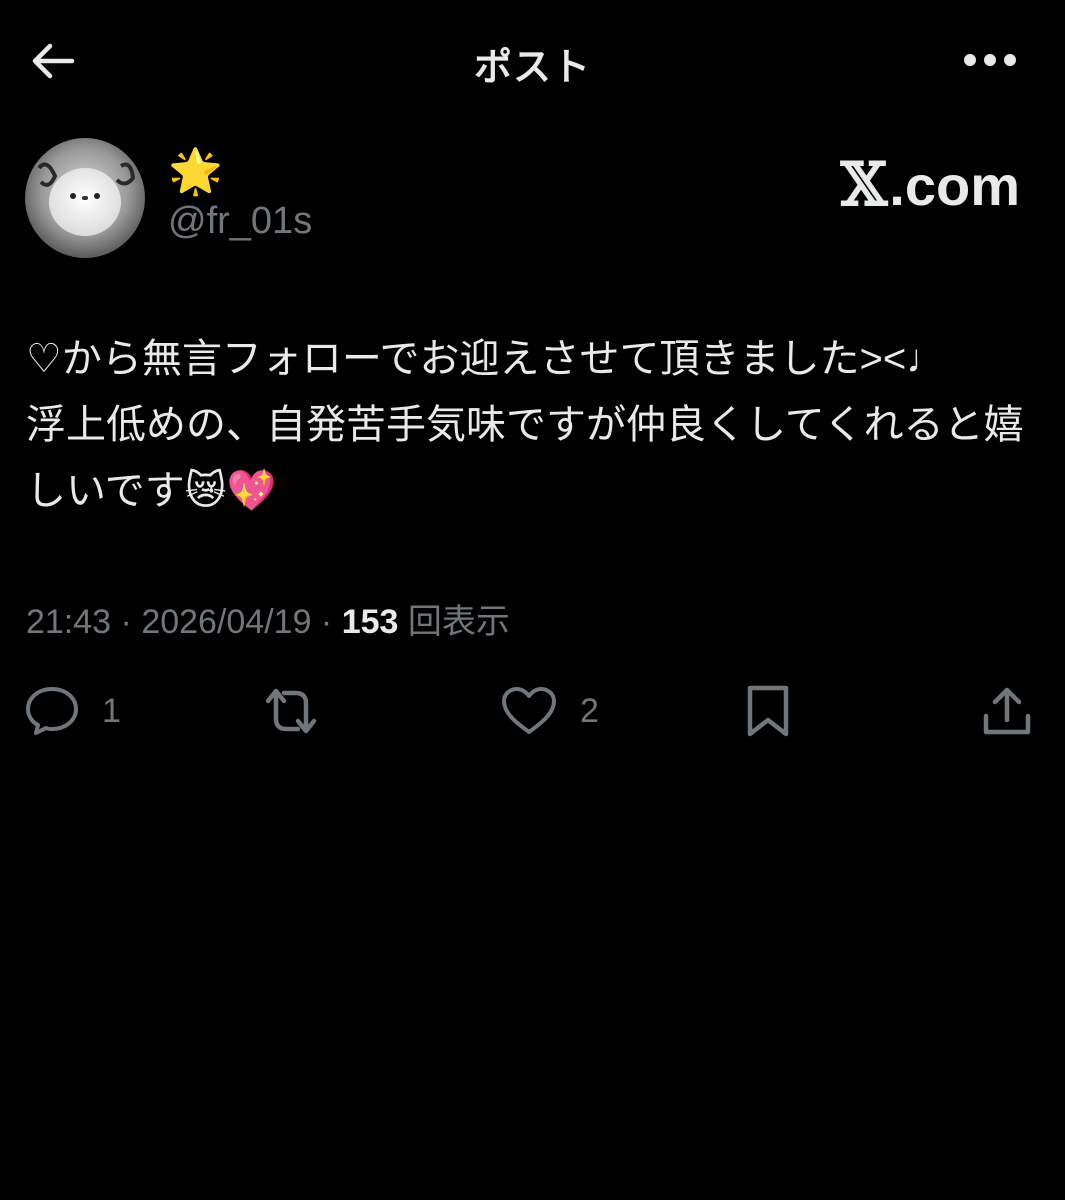 The width and height of the screenshot is (1065, 1200). I want to click on reply-button: 1, so click(72, 711).